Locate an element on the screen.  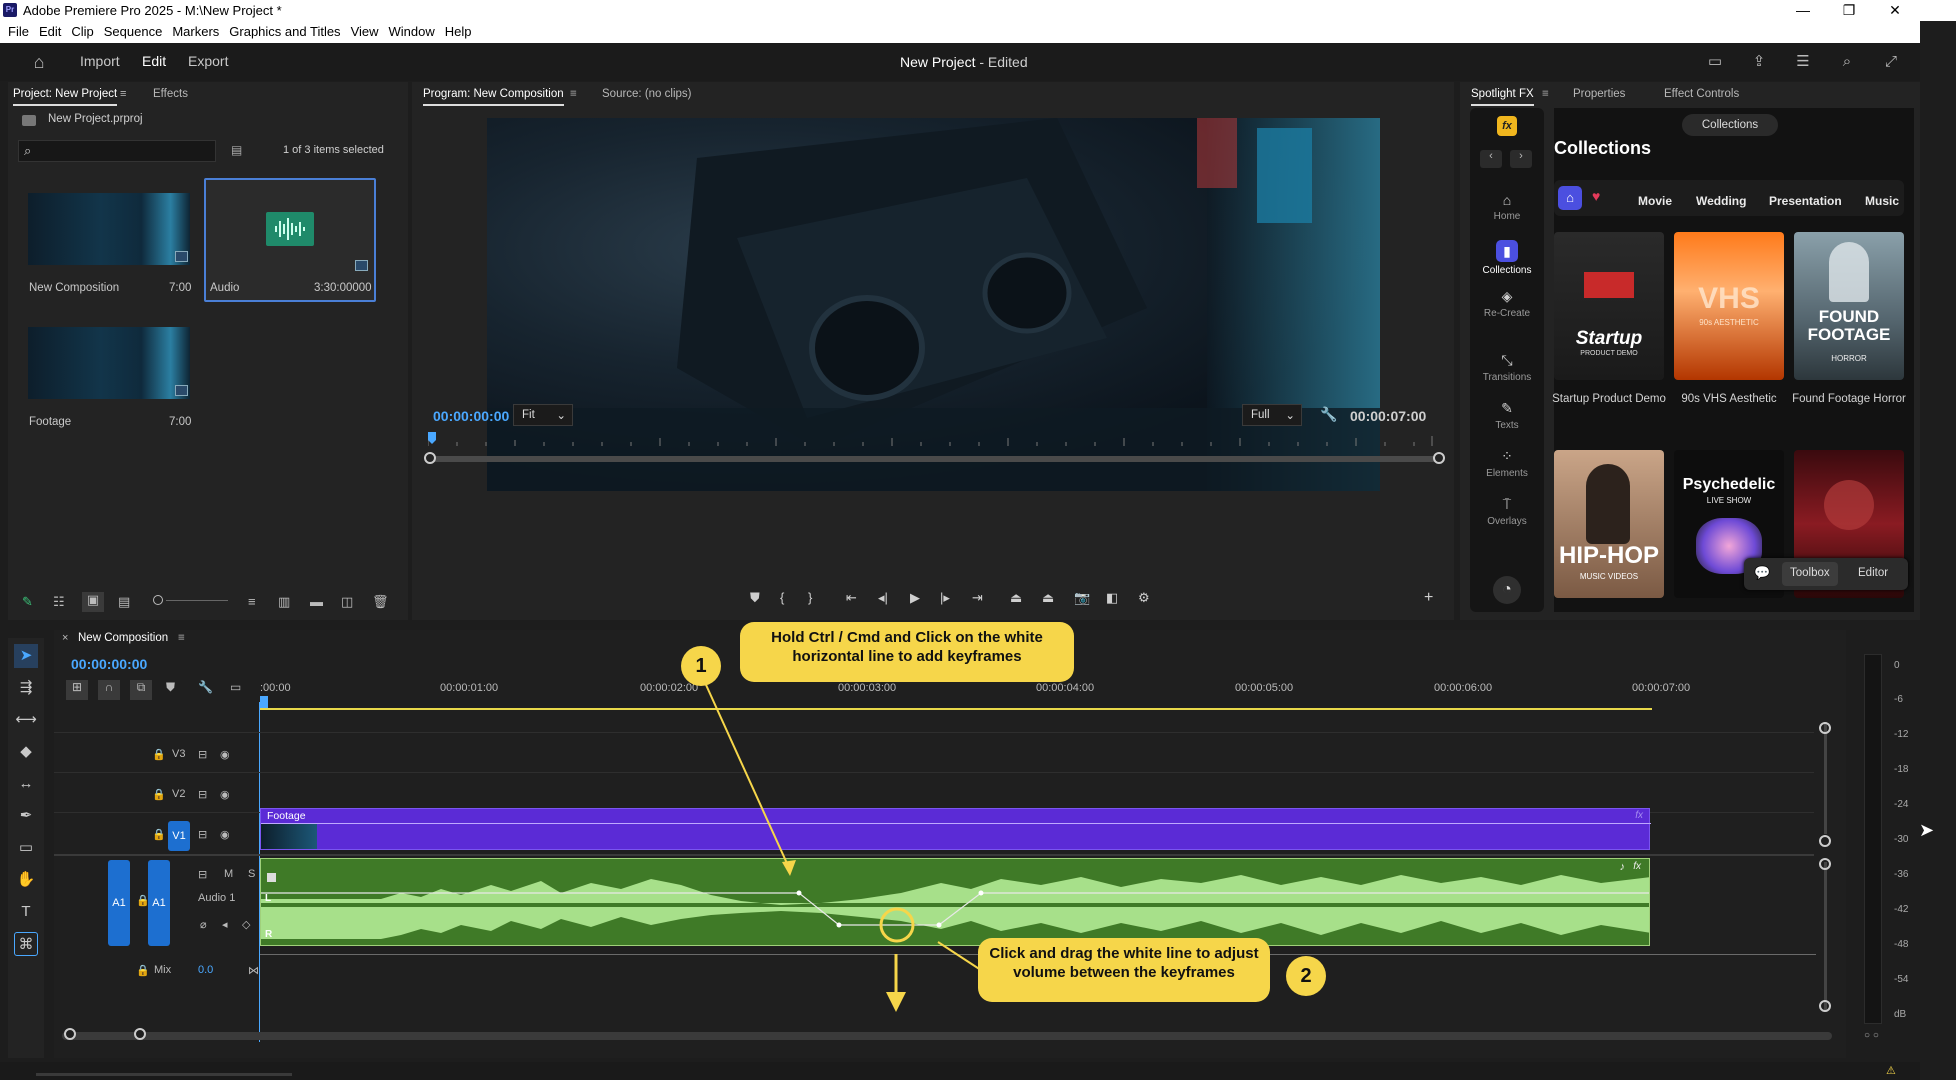
heart-icon: ♥ is located at coordinates (1596, 196).